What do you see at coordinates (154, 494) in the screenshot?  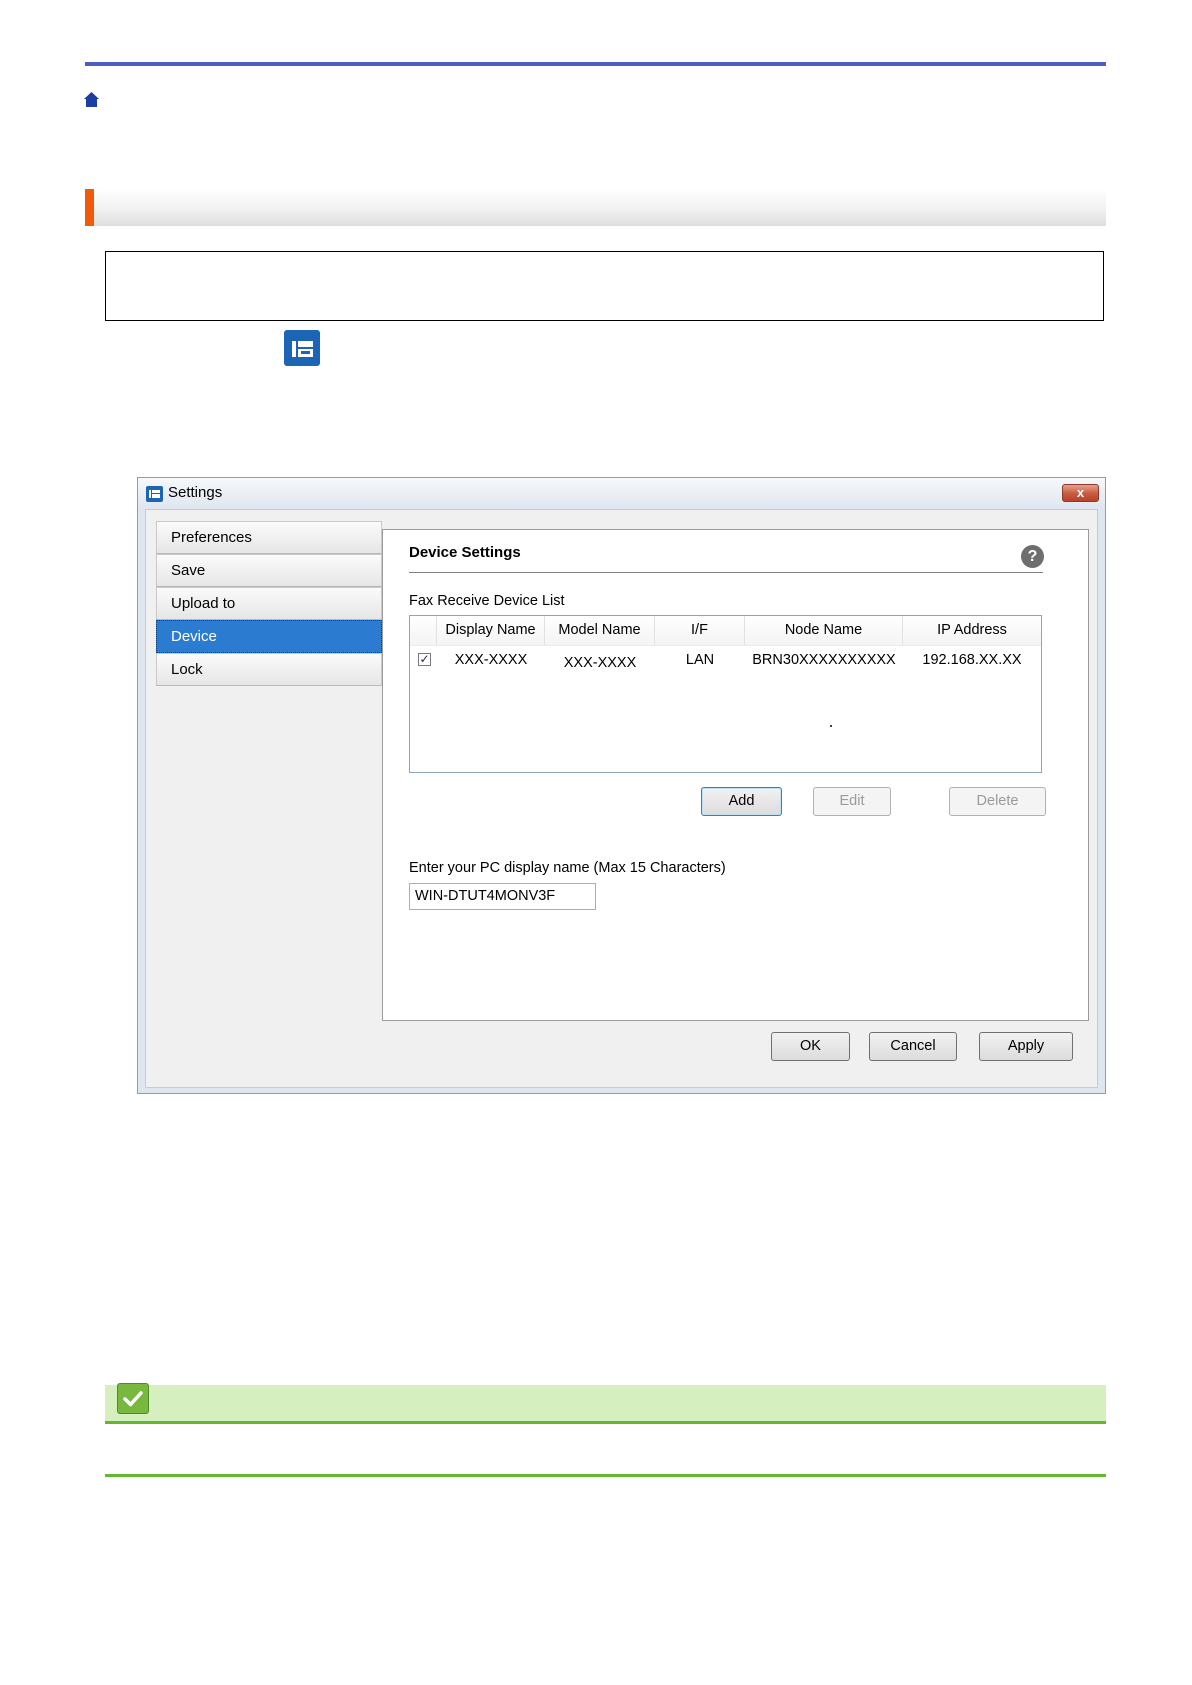 I see `window-app-icon` at bounding box center [154, 494].